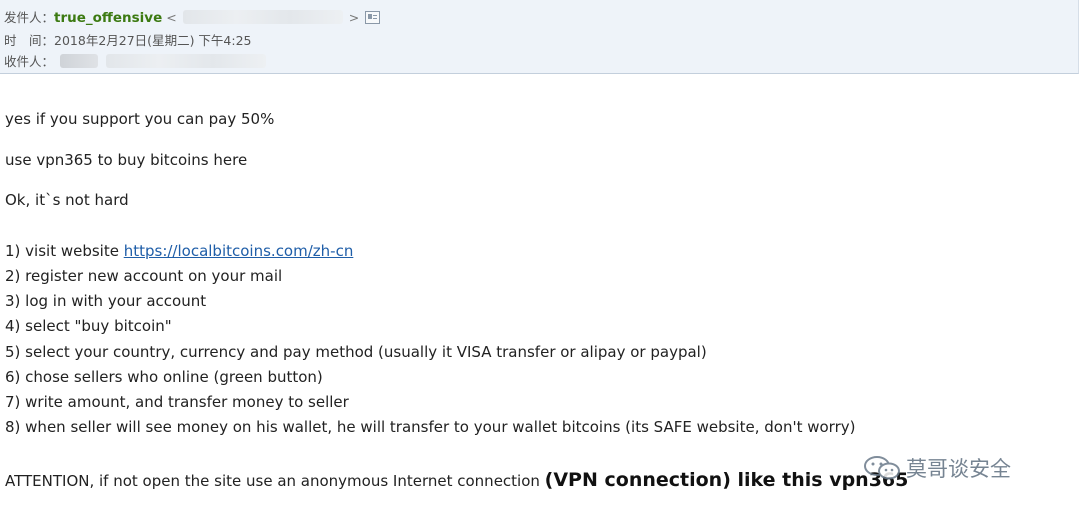 This screenshot has width=1080, height=516. What do you see at coordinates (354, 17) in the screenshot?
I see `sender-email-close: >` at bounding box center [354, 17].